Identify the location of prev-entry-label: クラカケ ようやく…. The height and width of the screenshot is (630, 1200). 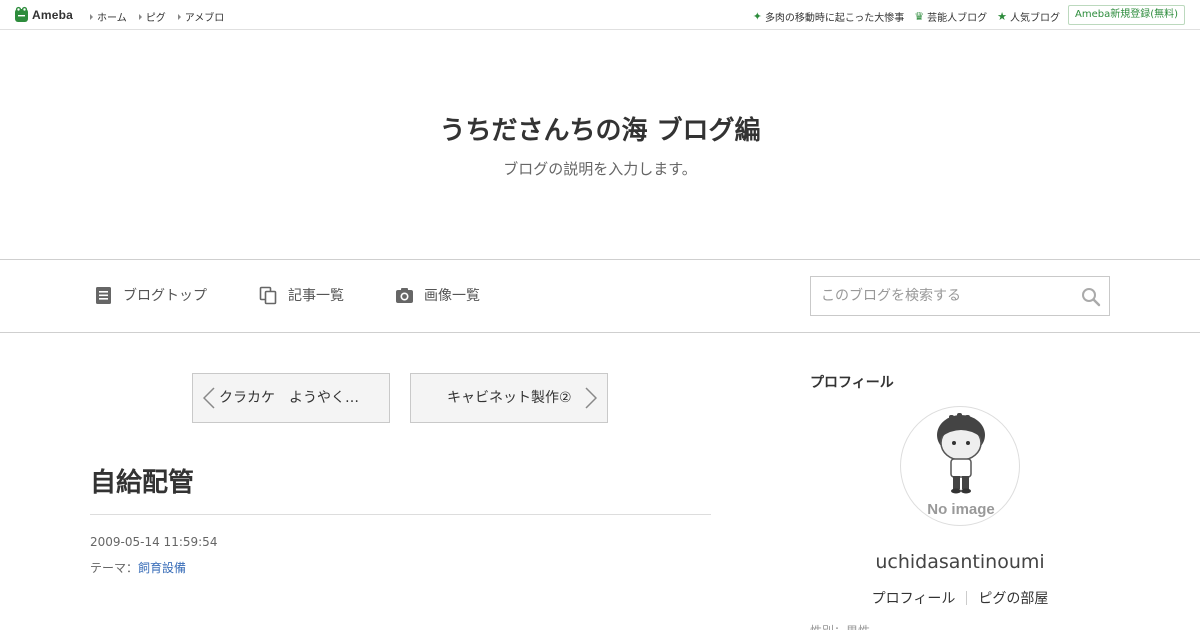
(289, 398).